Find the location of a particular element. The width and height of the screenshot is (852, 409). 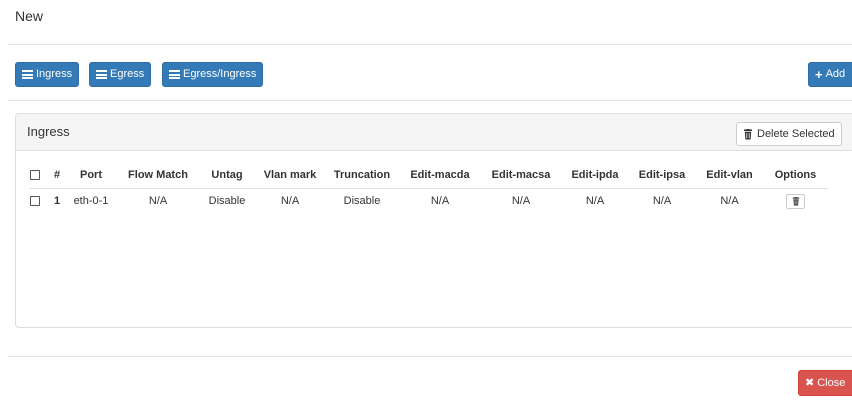

column-header-edit-ipda: Edit-ipda is located at coordinates (595, 175).